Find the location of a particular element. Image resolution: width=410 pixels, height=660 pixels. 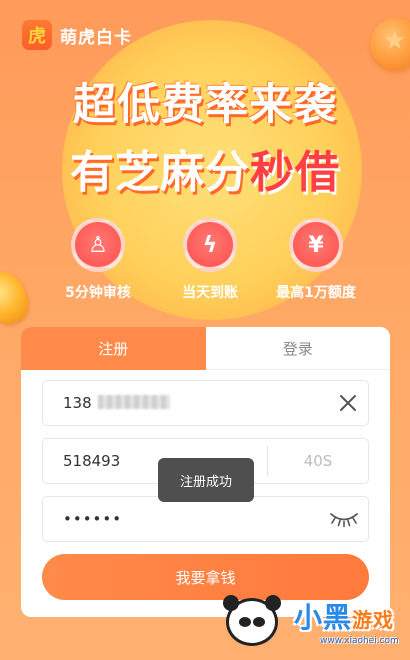

feature-review-time: ♙ 5分钟审核 is located at coordinates (98, 260).